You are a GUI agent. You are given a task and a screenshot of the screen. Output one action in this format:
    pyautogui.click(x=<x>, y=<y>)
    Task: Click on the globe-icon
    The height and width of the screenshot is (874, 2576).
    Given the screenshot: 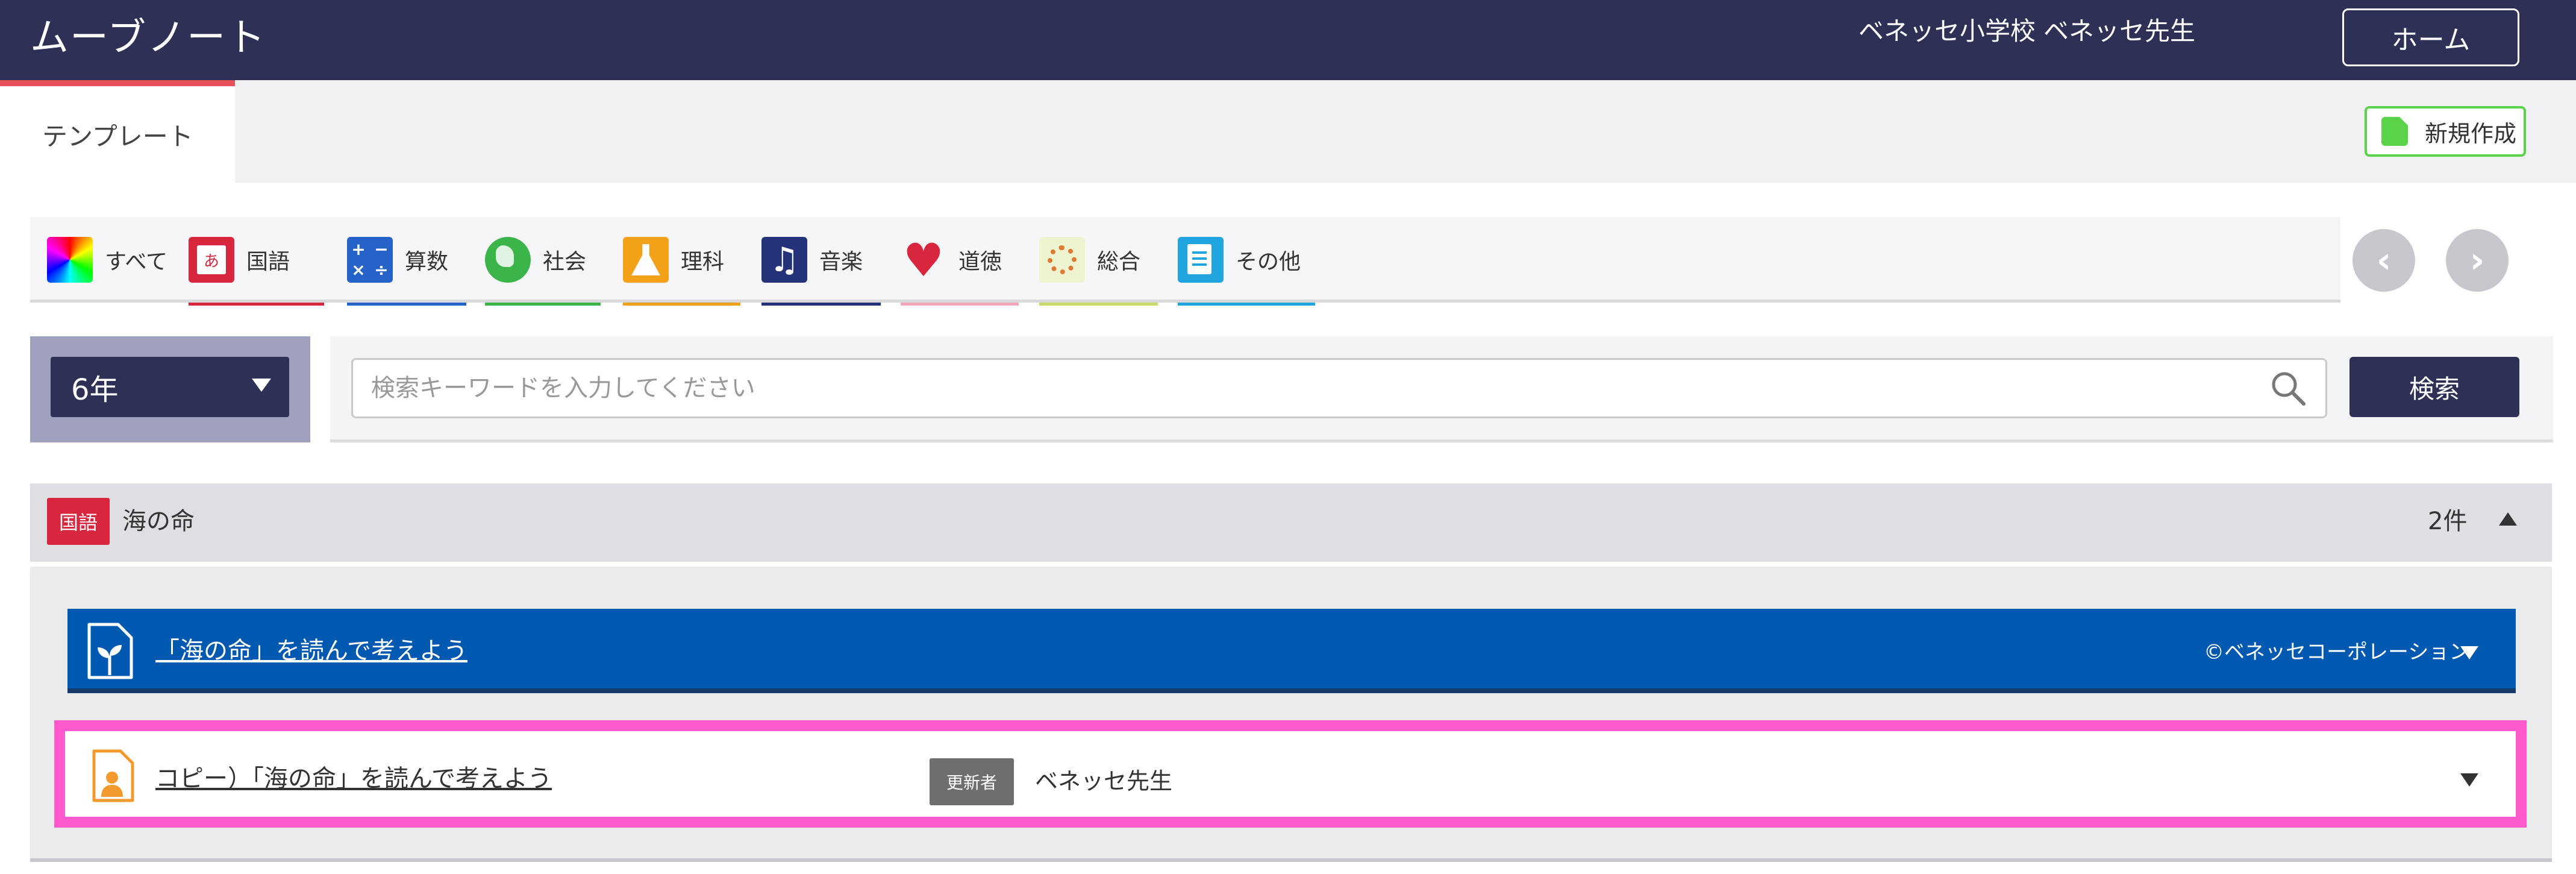 What is the action you would take?
    pyautogui.click(x=508, y=260)
    